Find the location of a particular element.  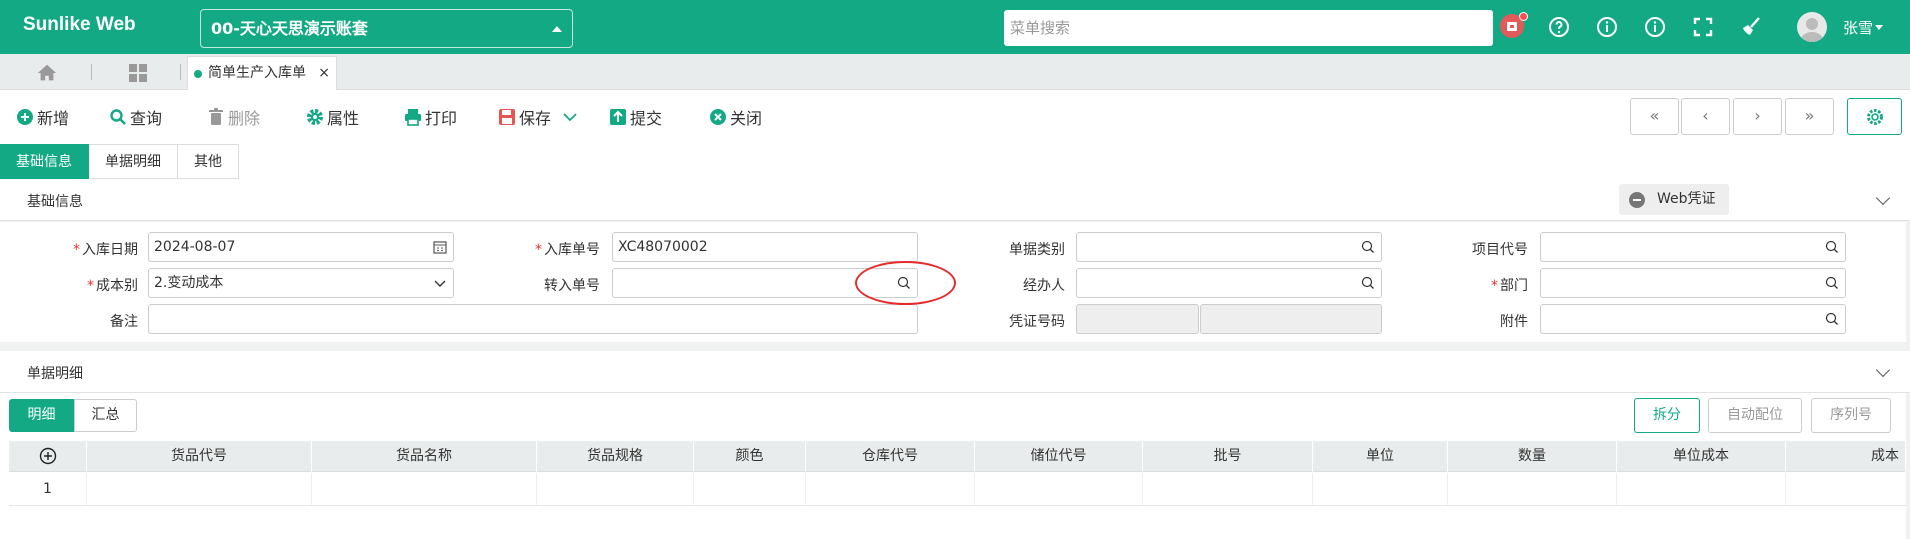

first-record-button: « is located at coordinates (1654, 116).